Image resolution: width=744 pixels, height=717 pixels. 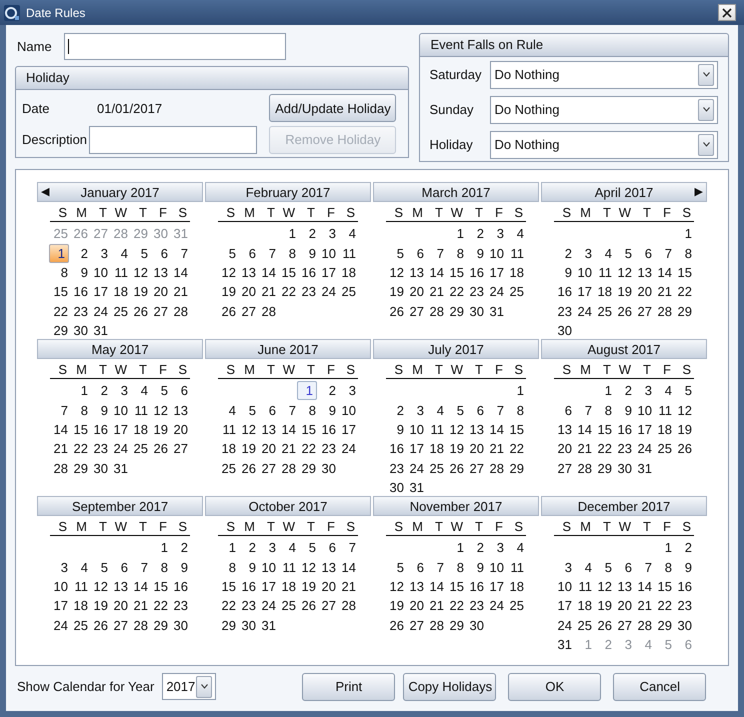 What do you see at coordinates (555, 686) in the screenshot?
I see `dialog-button: OK` at bounding box center [555, 686].